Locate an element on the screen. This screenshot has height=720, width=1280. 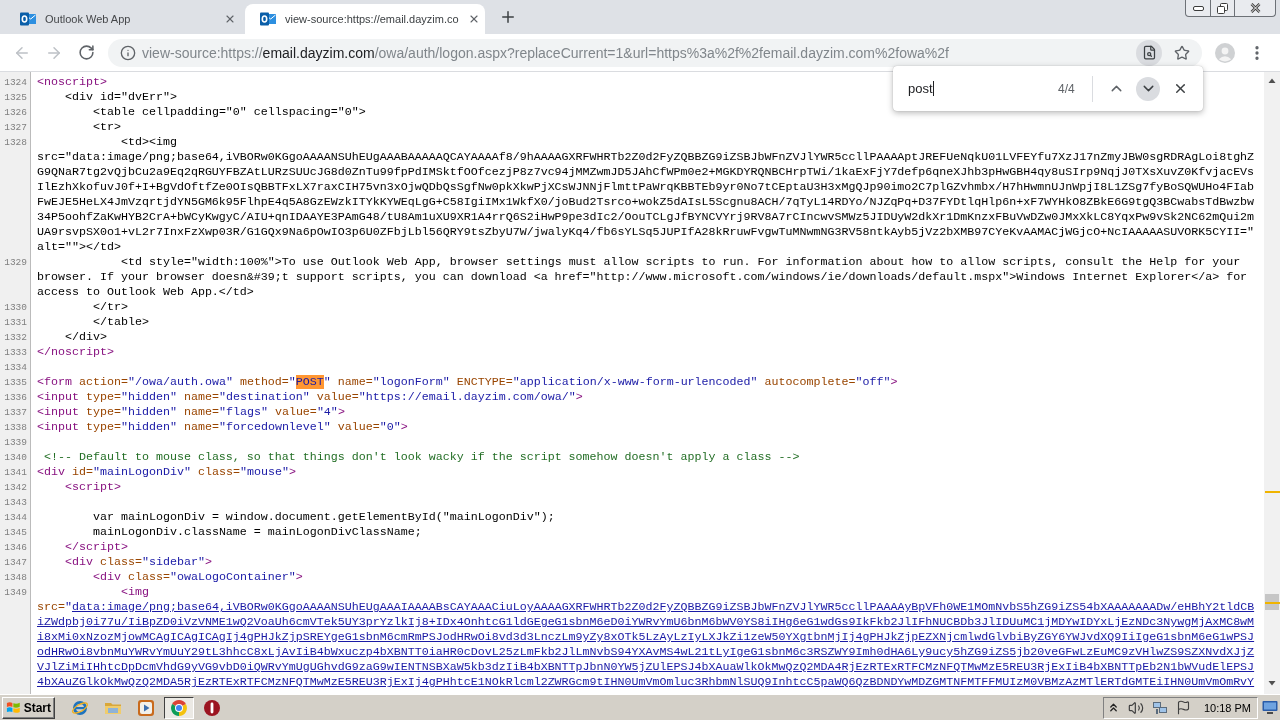
source-text: var mainLogonDiv = window.document.getElementById("mainLogonDiv"); is located at coordinates (323, 517).